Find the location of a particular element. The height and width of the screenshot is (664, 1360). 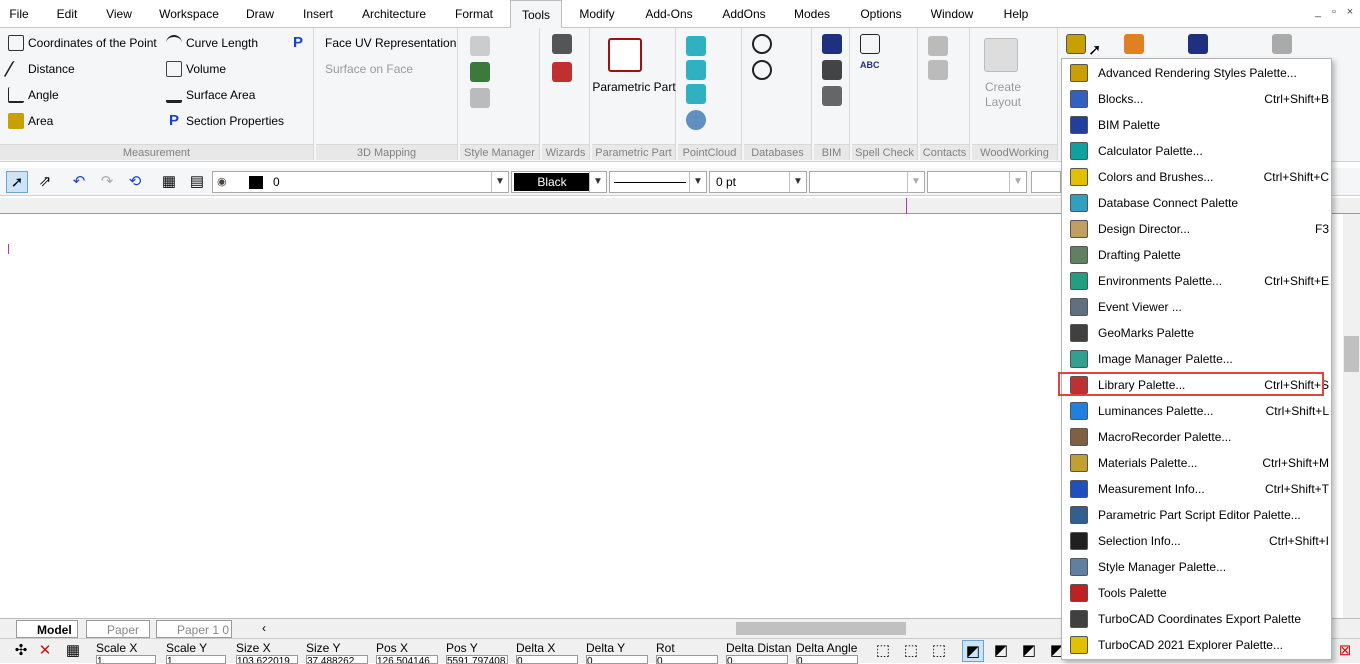

face-uv-button: Face UV Representation is located at coordinates (390, 43).